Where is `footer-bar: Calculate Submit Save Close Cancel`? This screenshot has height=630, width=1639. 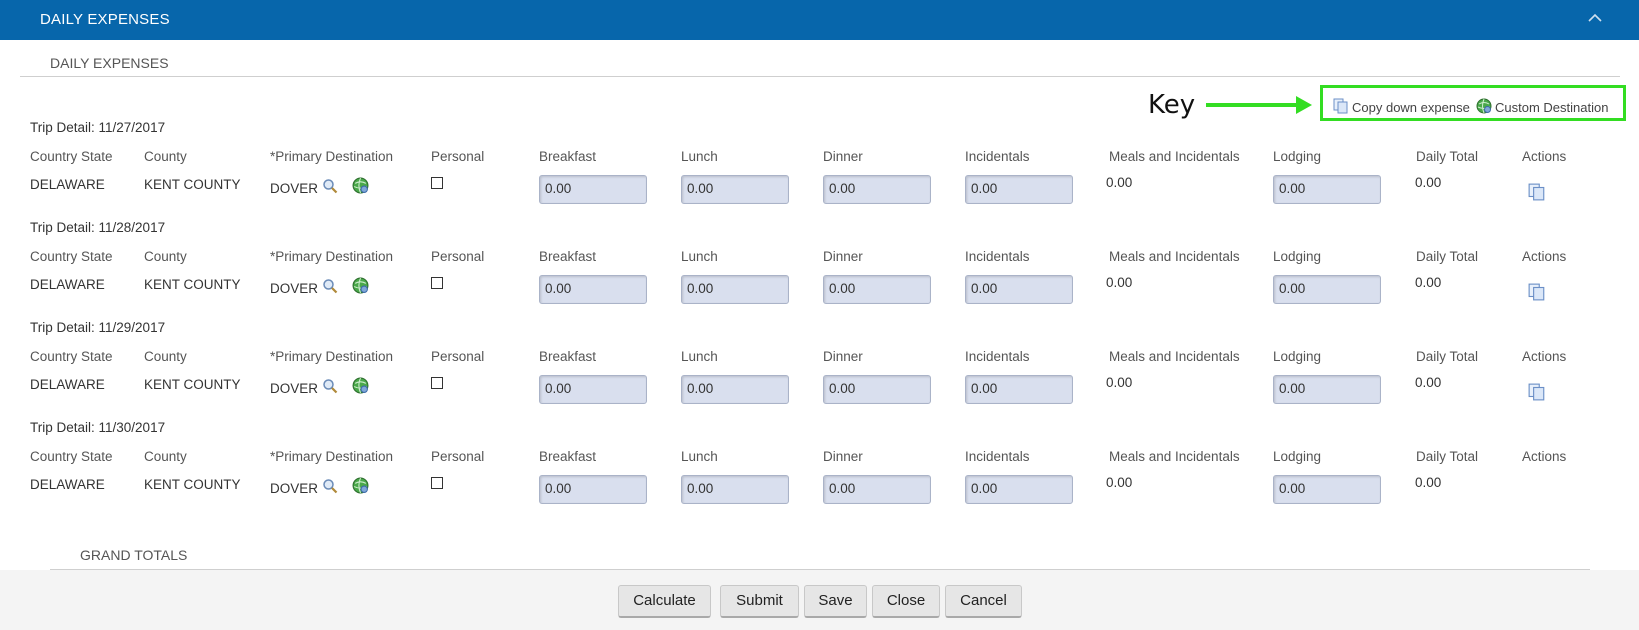 footer-bar: Calculate Submit Save Close Cancel is located at coordinates (819, 600).